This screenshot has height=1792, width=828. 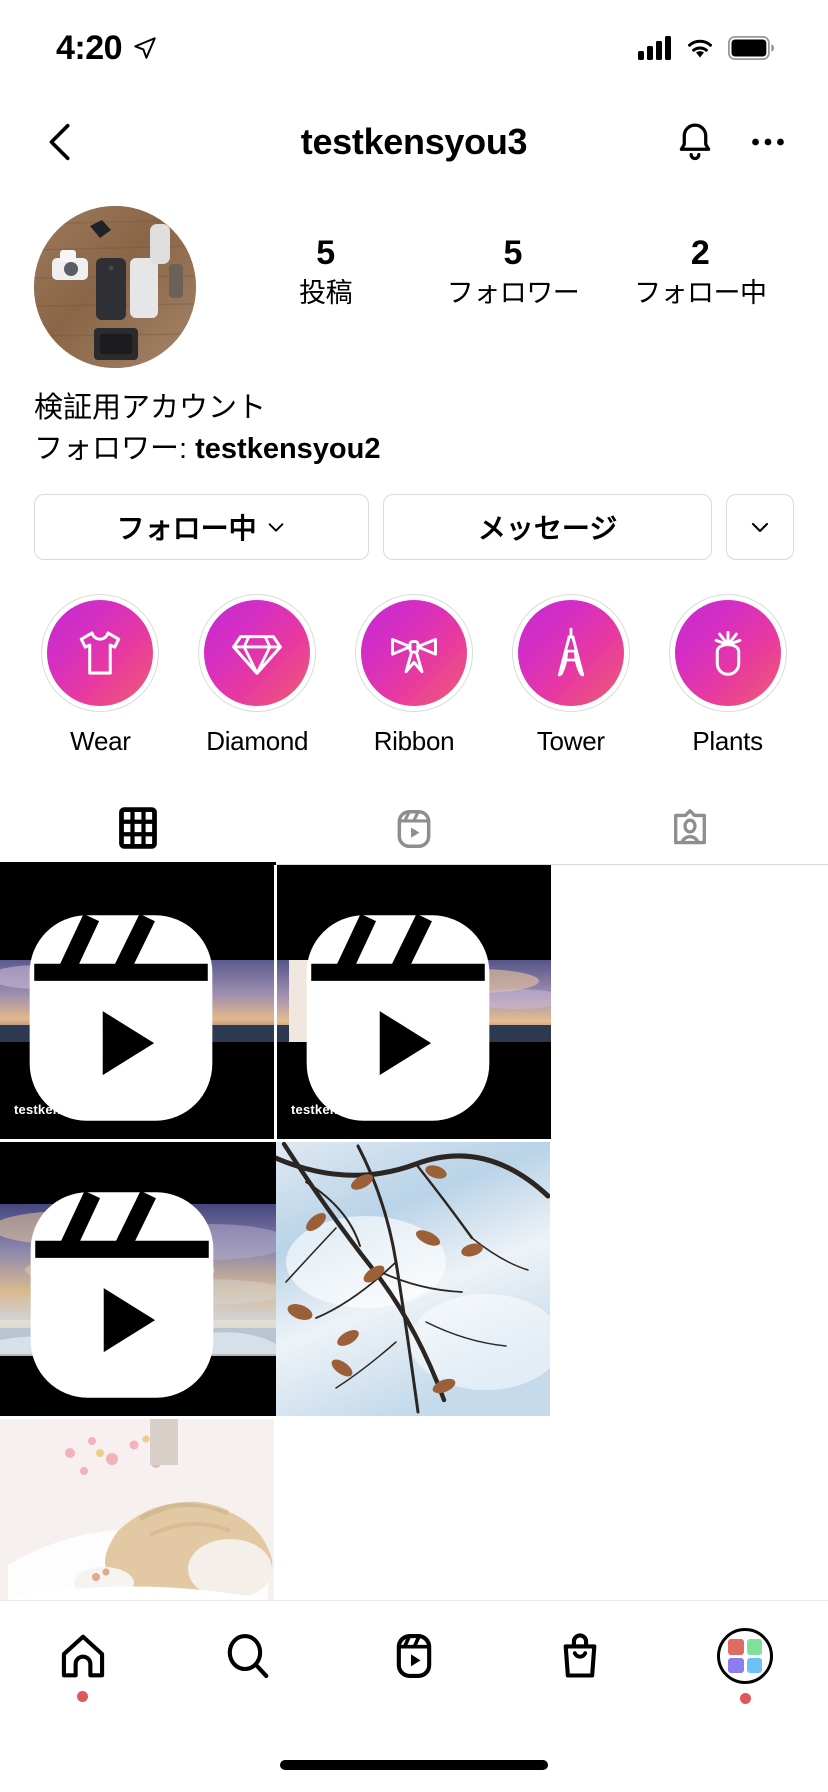 What do you see at coordinates (745, 1698) in the screenshot?
I see `profile-badge-dot` at bounding box center [745, 1698].